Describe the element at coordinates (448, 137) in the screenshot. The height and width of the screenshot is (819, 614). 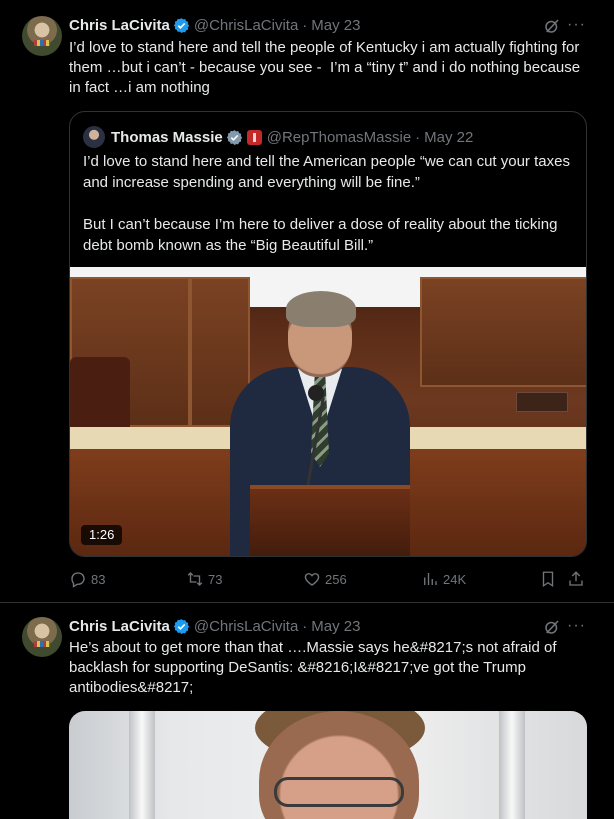
I see `quoted-post-date: May 22` at that location.